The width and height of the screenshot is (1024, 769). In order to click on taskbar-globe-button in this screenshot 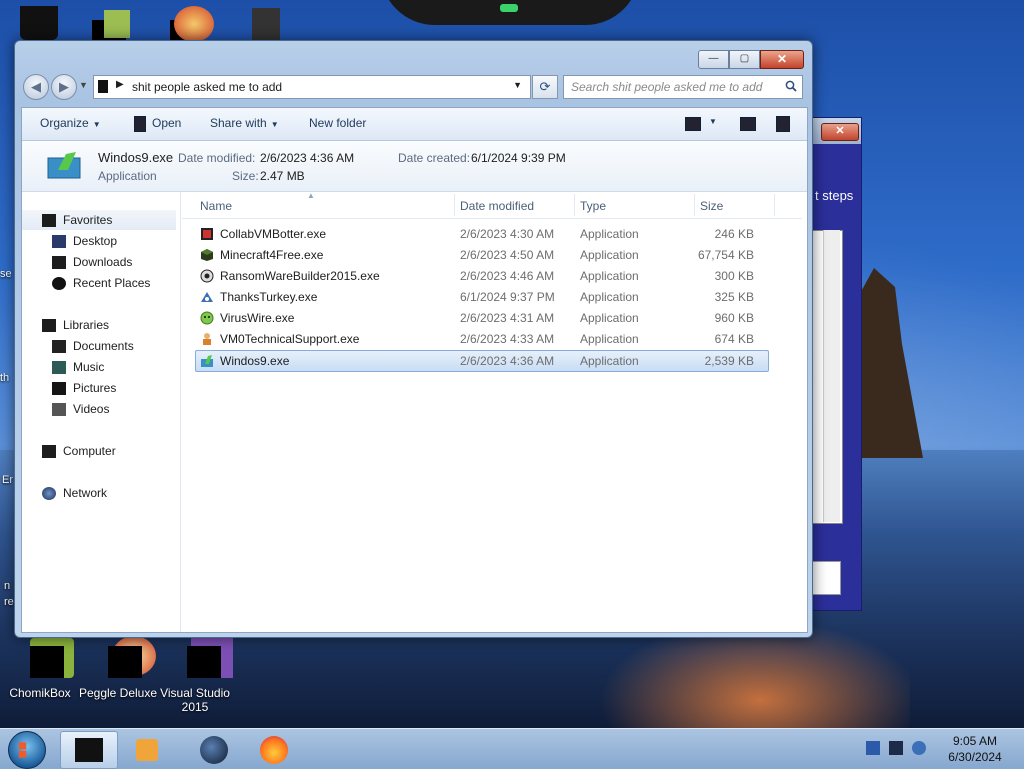, I will do `click(214, 749)`.